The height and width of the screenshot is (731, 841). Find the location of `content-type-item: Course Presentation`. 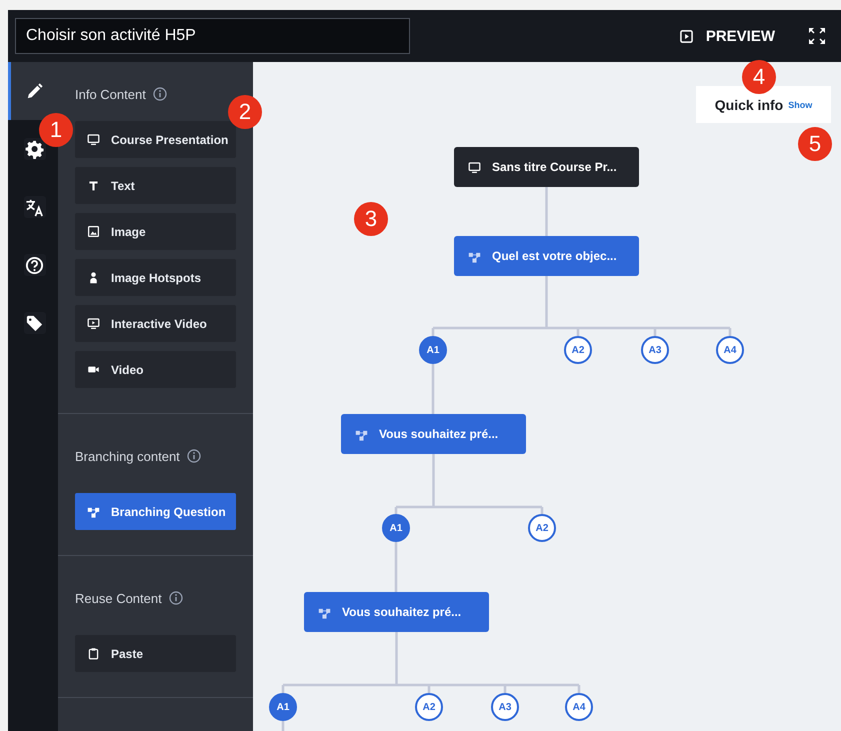

content-type-item: Course Presentation is located at coordinates (155, 139).